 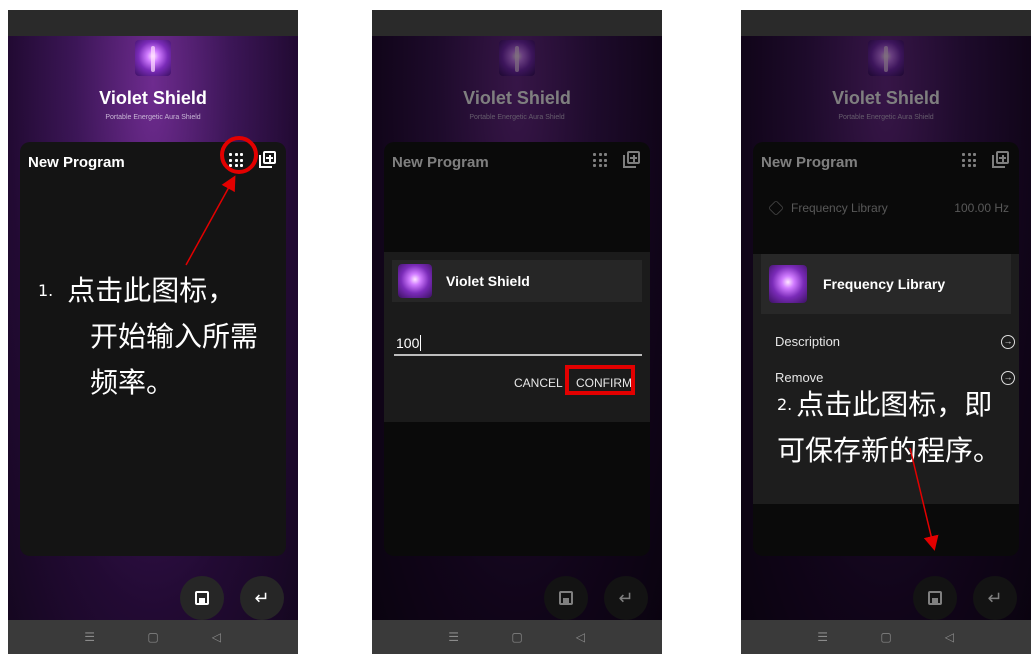 I want to click on save-icon, so click(x=202, y=598).